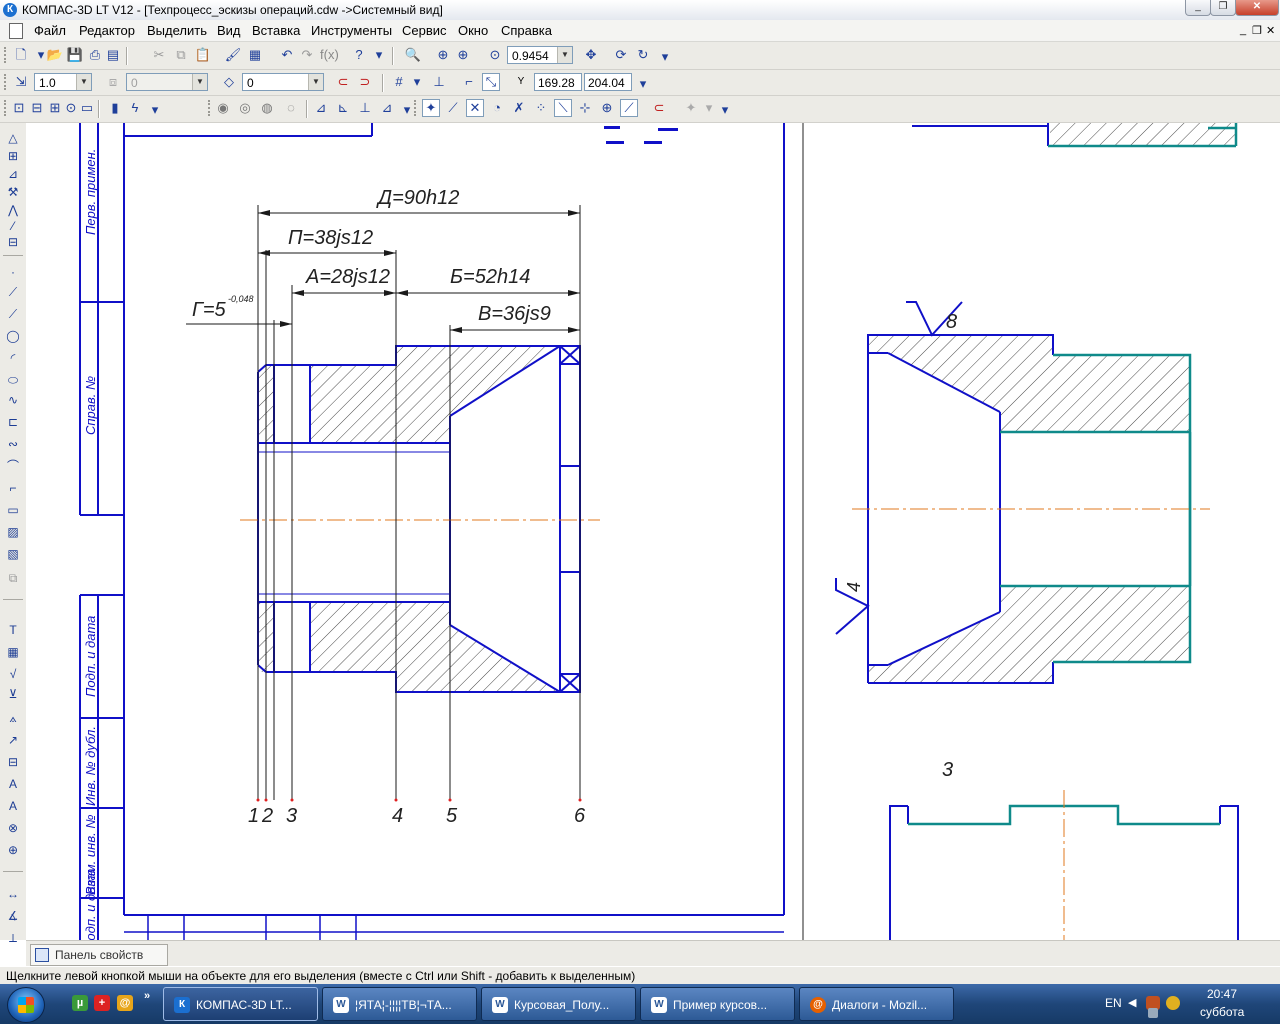 The width and height of the screenshot is (1280, 1024). I want to click on grid-dropdown-icon: ▾, so click(417, 82).